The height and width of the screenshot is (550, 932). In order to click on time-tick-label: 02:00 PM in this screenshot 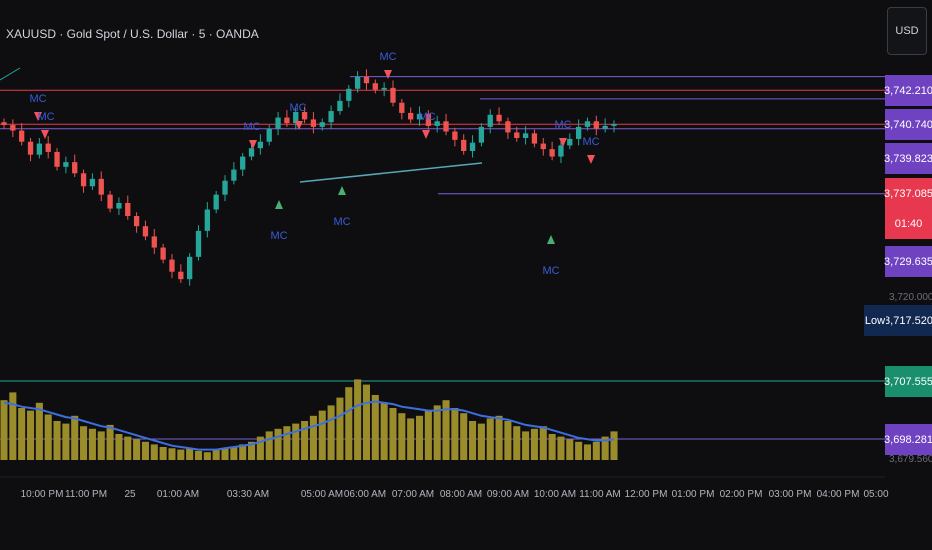, I will do `click(741, 494)`.